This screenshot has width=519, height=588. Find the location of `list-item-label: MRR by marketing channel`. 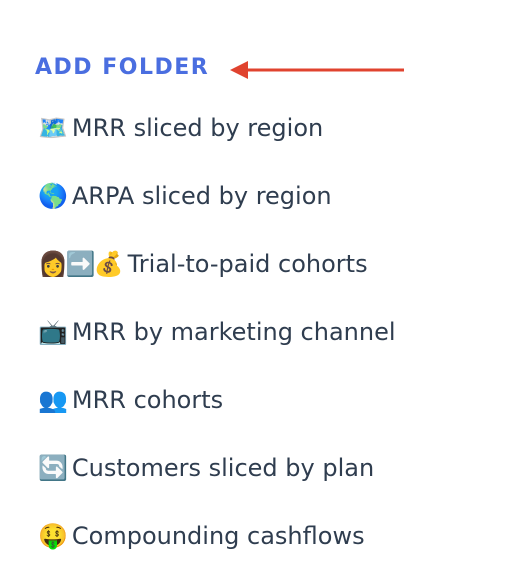

list-item-label: MRR by marketing channel is located at coordinates (233, 332).